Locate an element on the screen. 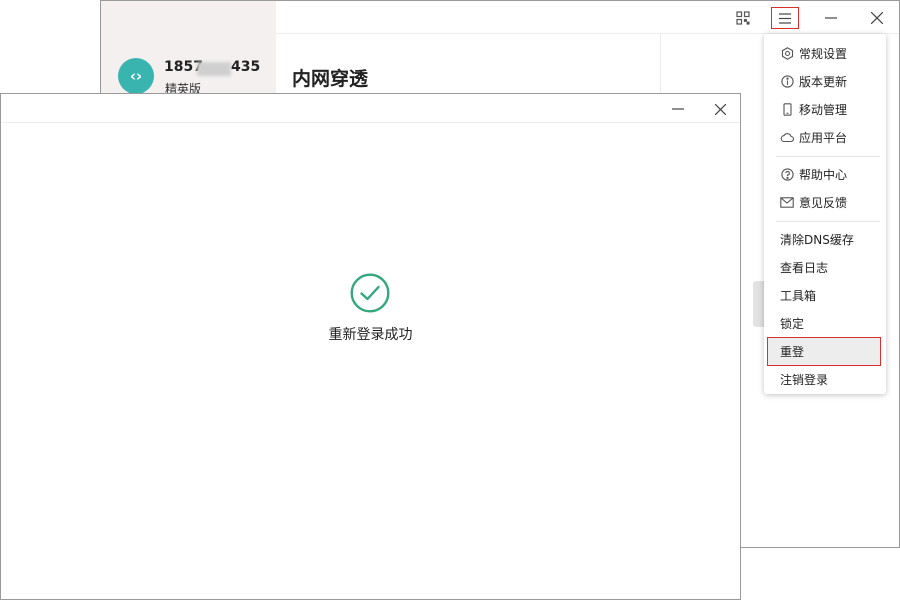 The image size is (900, 600). avatar: ‹› is located at coordinates (136, 76).